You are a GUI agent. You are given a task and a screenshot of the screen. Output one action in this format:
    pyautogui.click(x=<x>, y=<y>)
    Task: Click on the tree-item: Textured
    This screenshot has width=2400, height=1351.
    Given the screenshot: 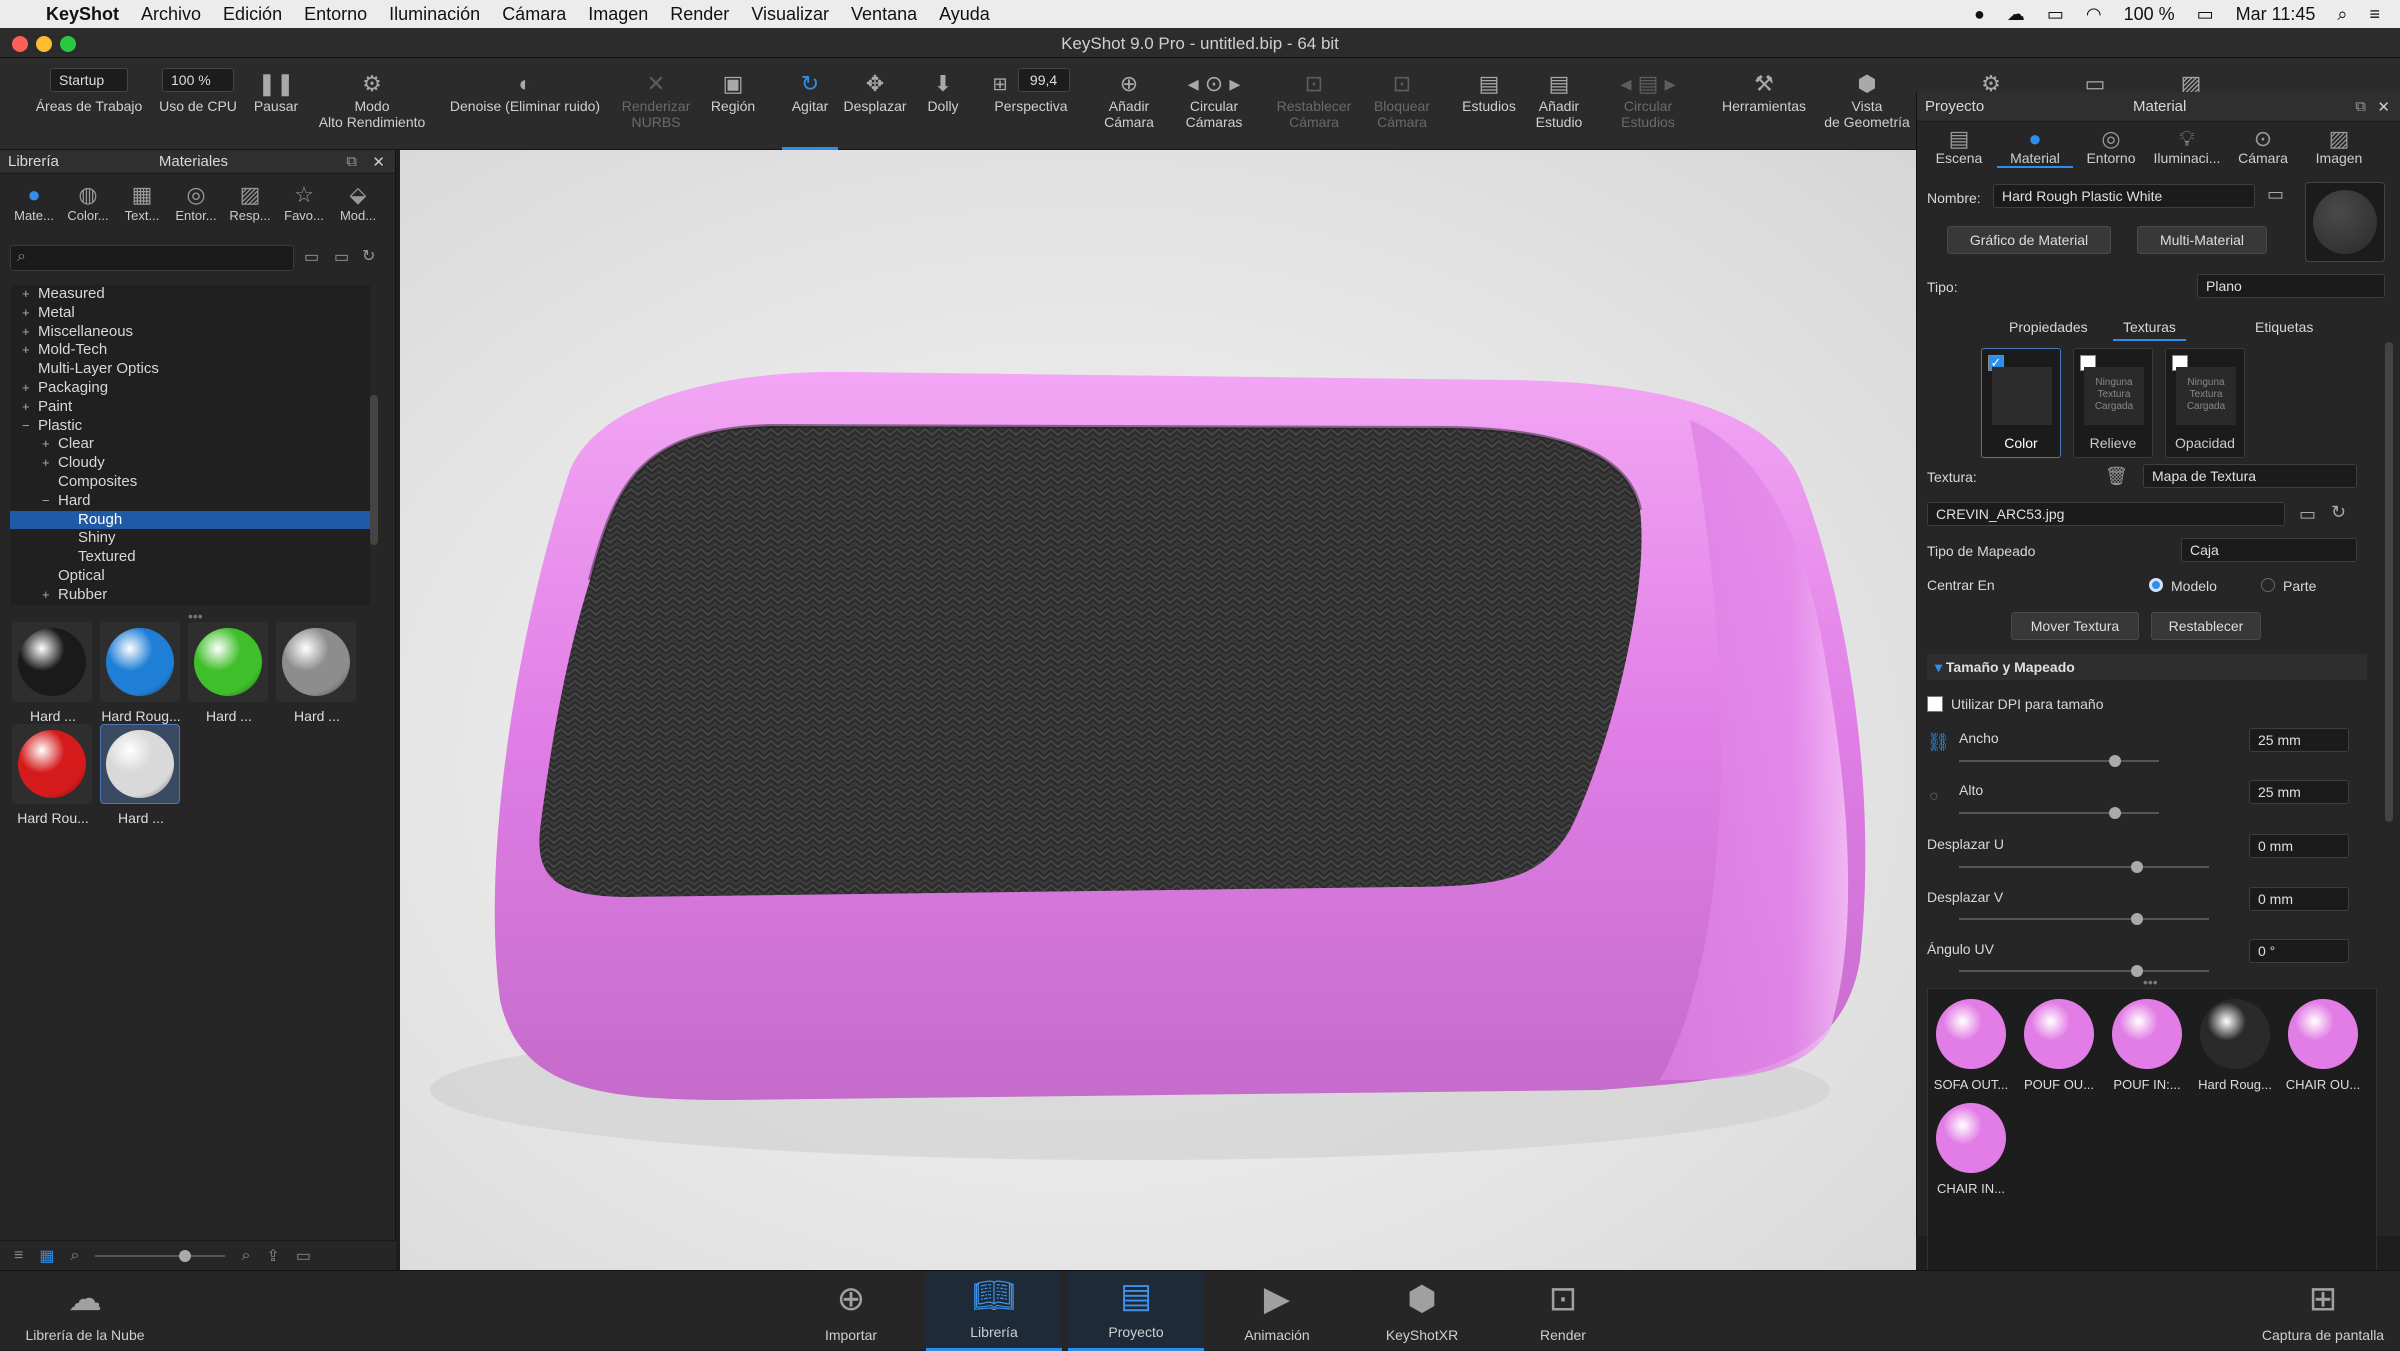 What is the action you would take?
    pyautogui.click(x=190, y=557)
    